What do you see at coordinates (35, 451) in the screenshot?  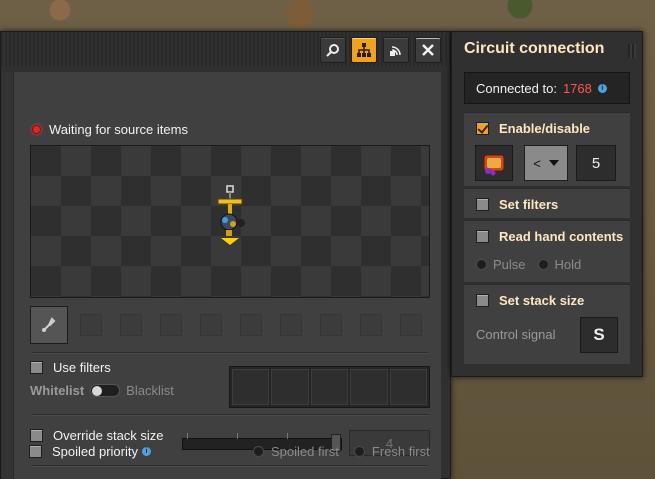 I see `spoiled-priority-checkbox` at bounding box center [35, 451].